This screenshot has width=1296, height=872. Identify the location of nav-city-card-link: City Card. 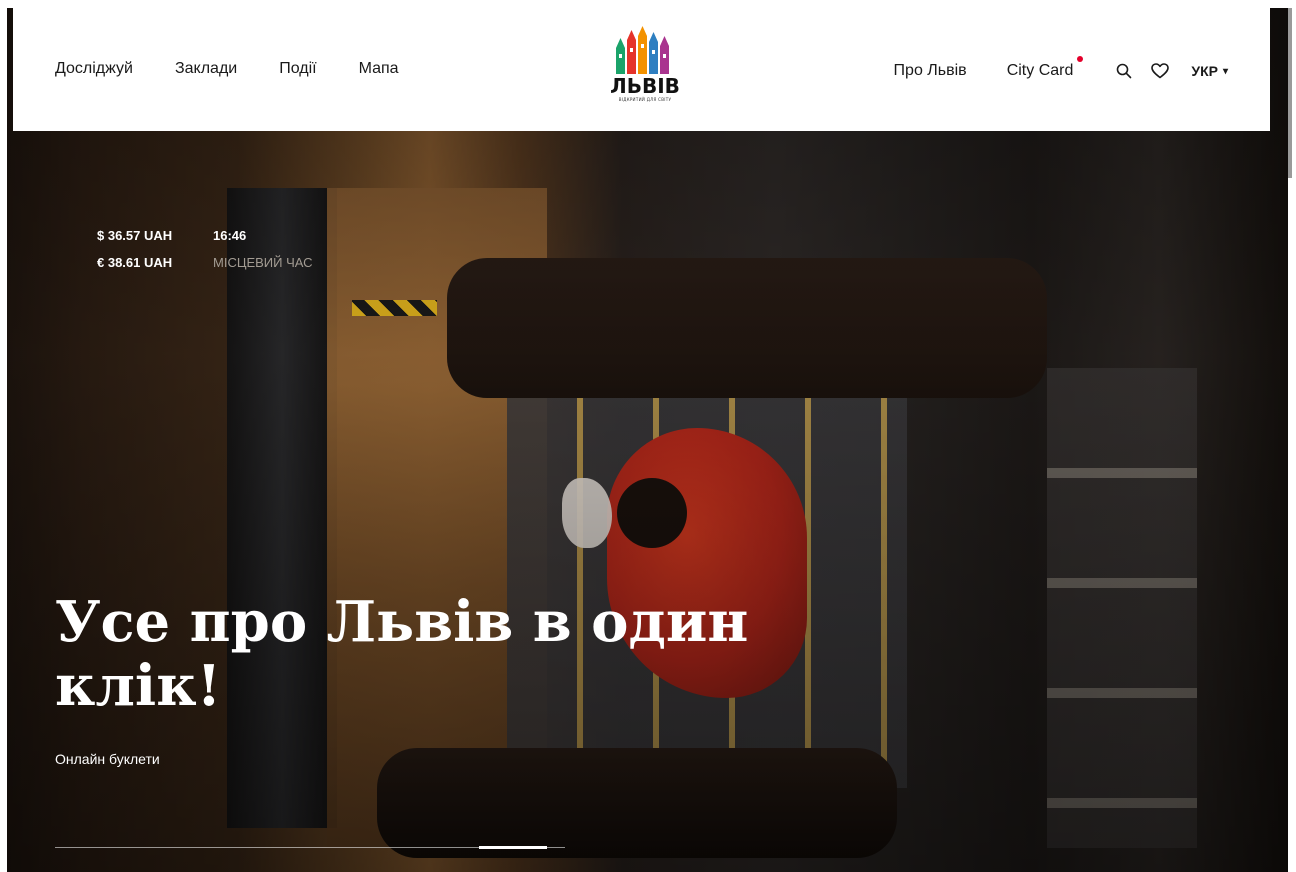
(1045, 68).